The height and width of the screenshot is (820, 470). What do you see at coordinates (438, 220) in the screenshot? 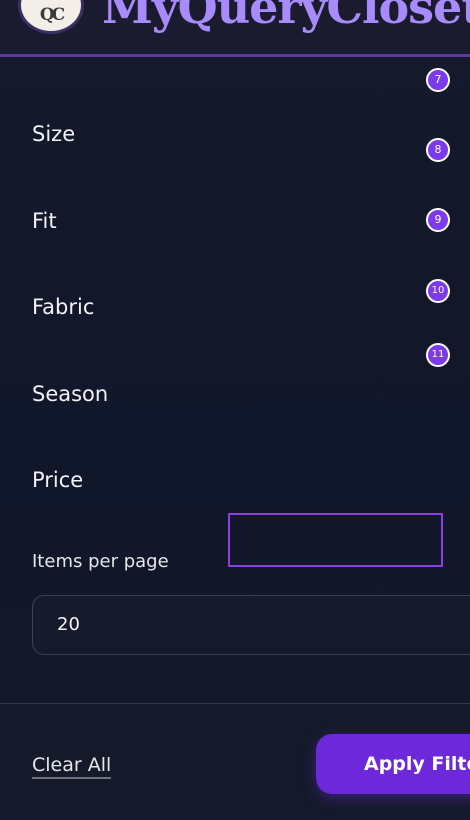
I see `step-badge-9: 9` at bounding box center [438, 220].